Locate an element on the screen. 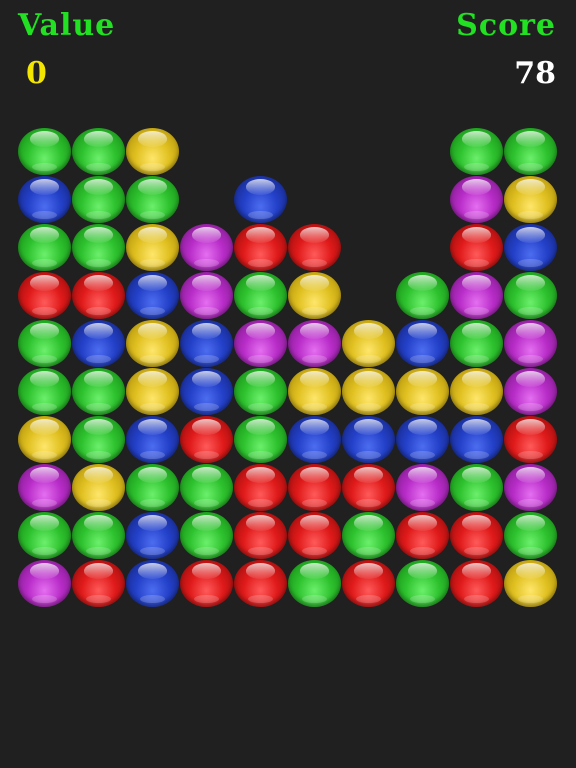  score-number: 78 is located at coordinates (535, 73).